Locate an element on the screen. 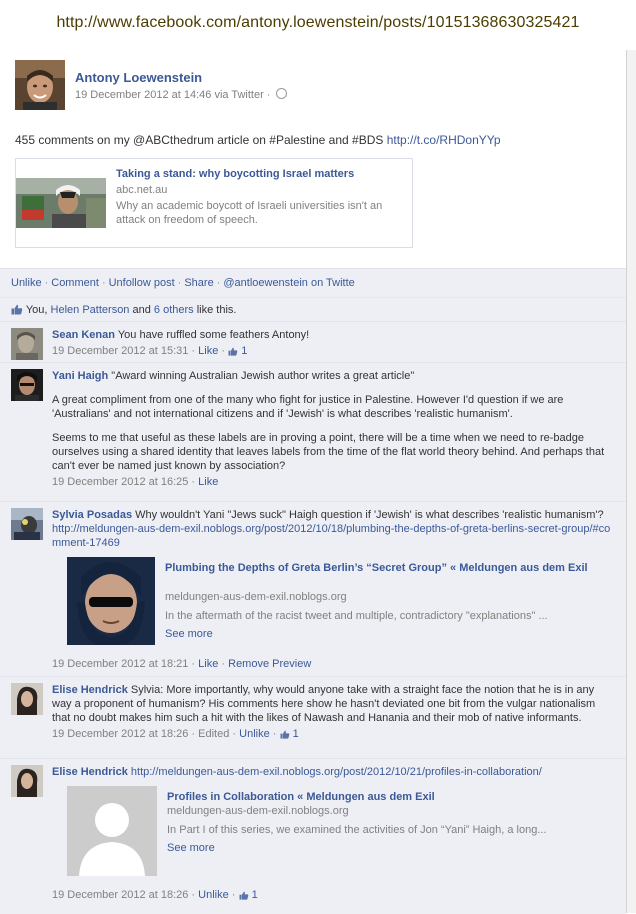  edited-label: Edited is located at coordinates (214, 734).